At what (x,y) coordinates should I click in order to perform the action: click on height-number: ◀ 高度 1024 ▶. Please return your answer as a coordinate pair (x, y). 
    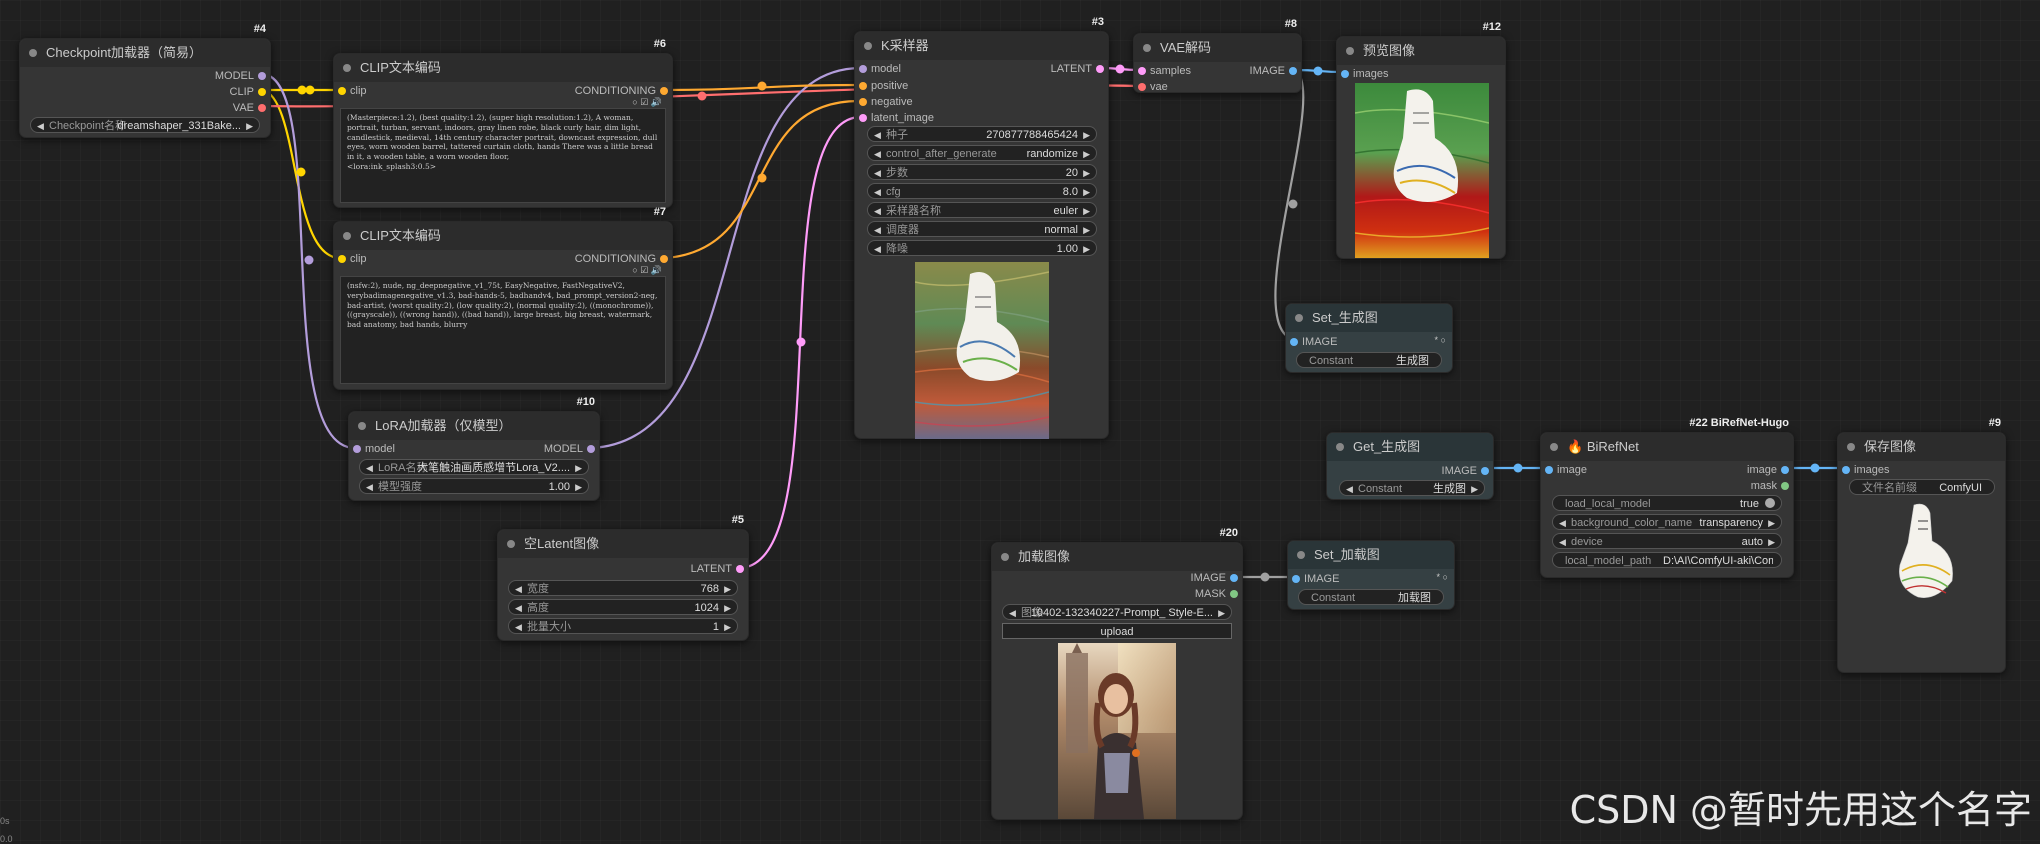
    Looking at the image, I should click on (623, 607).